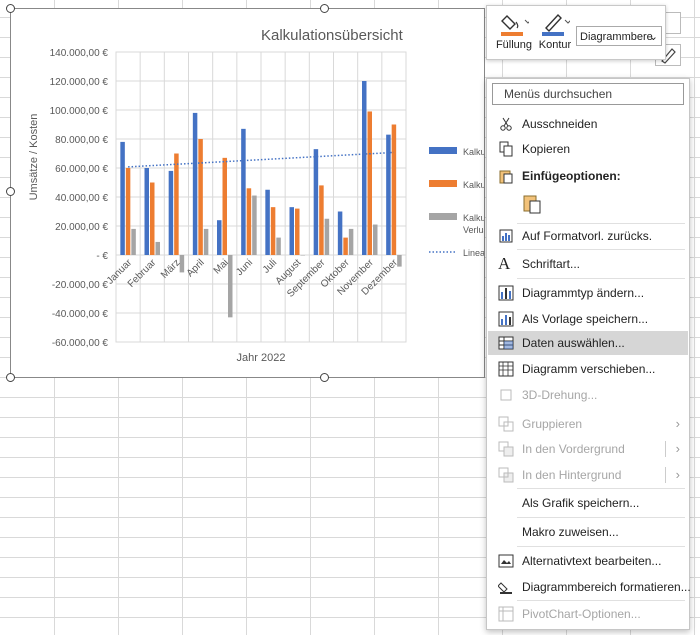 This screenshot has width=700, height=635. What do you see at coordinates (505, 588) in the screenshot?
I see `format-area-icon` at bounding box center [505, 588].